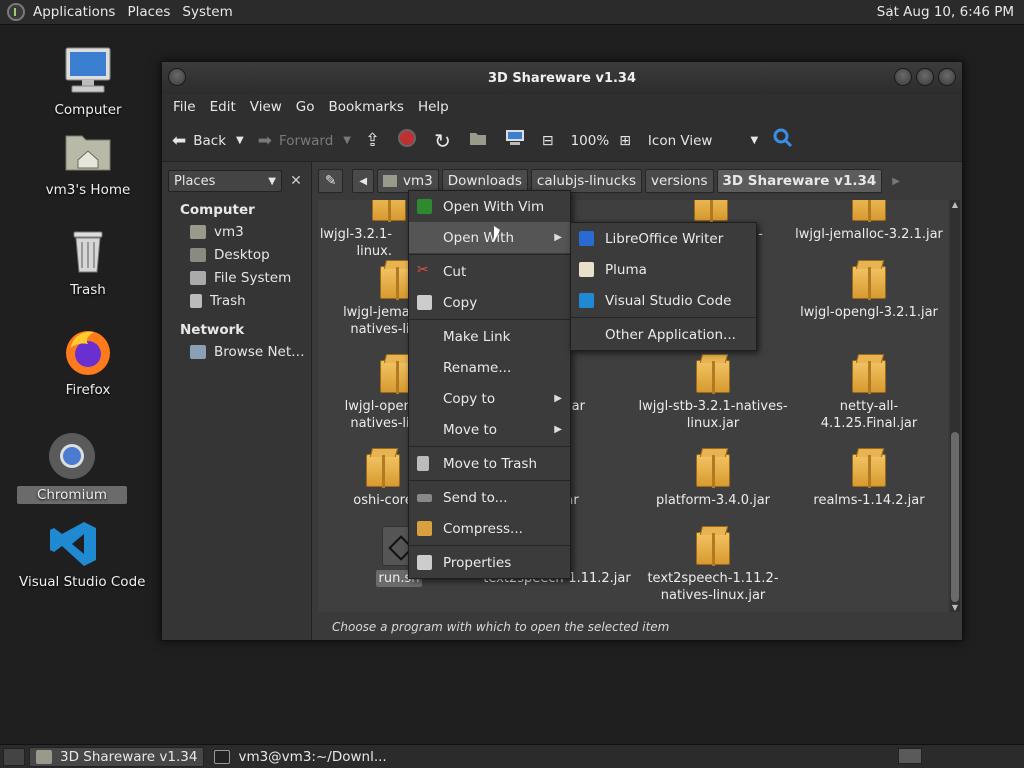 The width and height of the screenshot is (1024, 768). I want to click on desktop-icon-vscode: Visual Studio Code, so click(82, 554).